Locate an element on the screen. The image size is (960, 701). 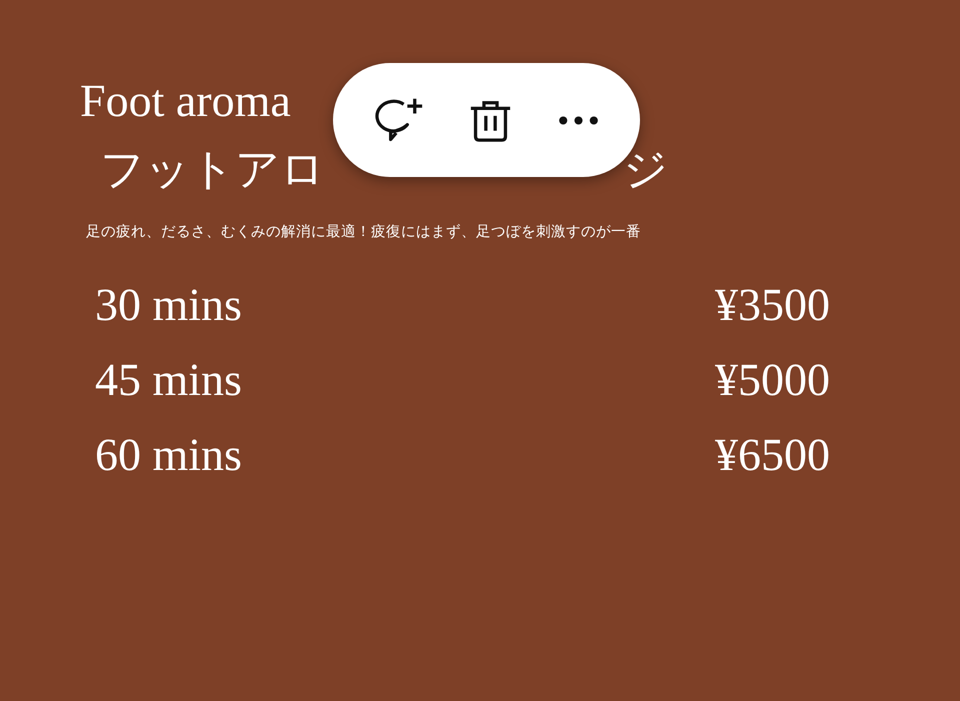
slide-title: Foot aroma is located at coordinates (185, 101).